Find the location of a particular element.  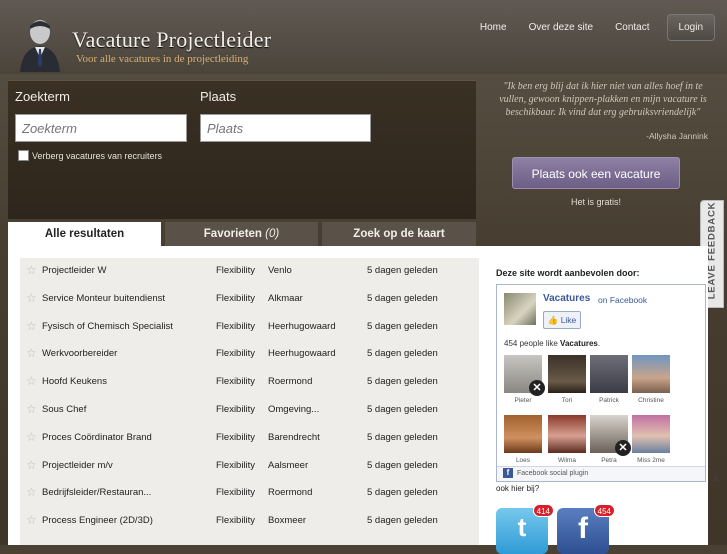

search-term-label: Zoekterm is located at coordinates (42, 96).